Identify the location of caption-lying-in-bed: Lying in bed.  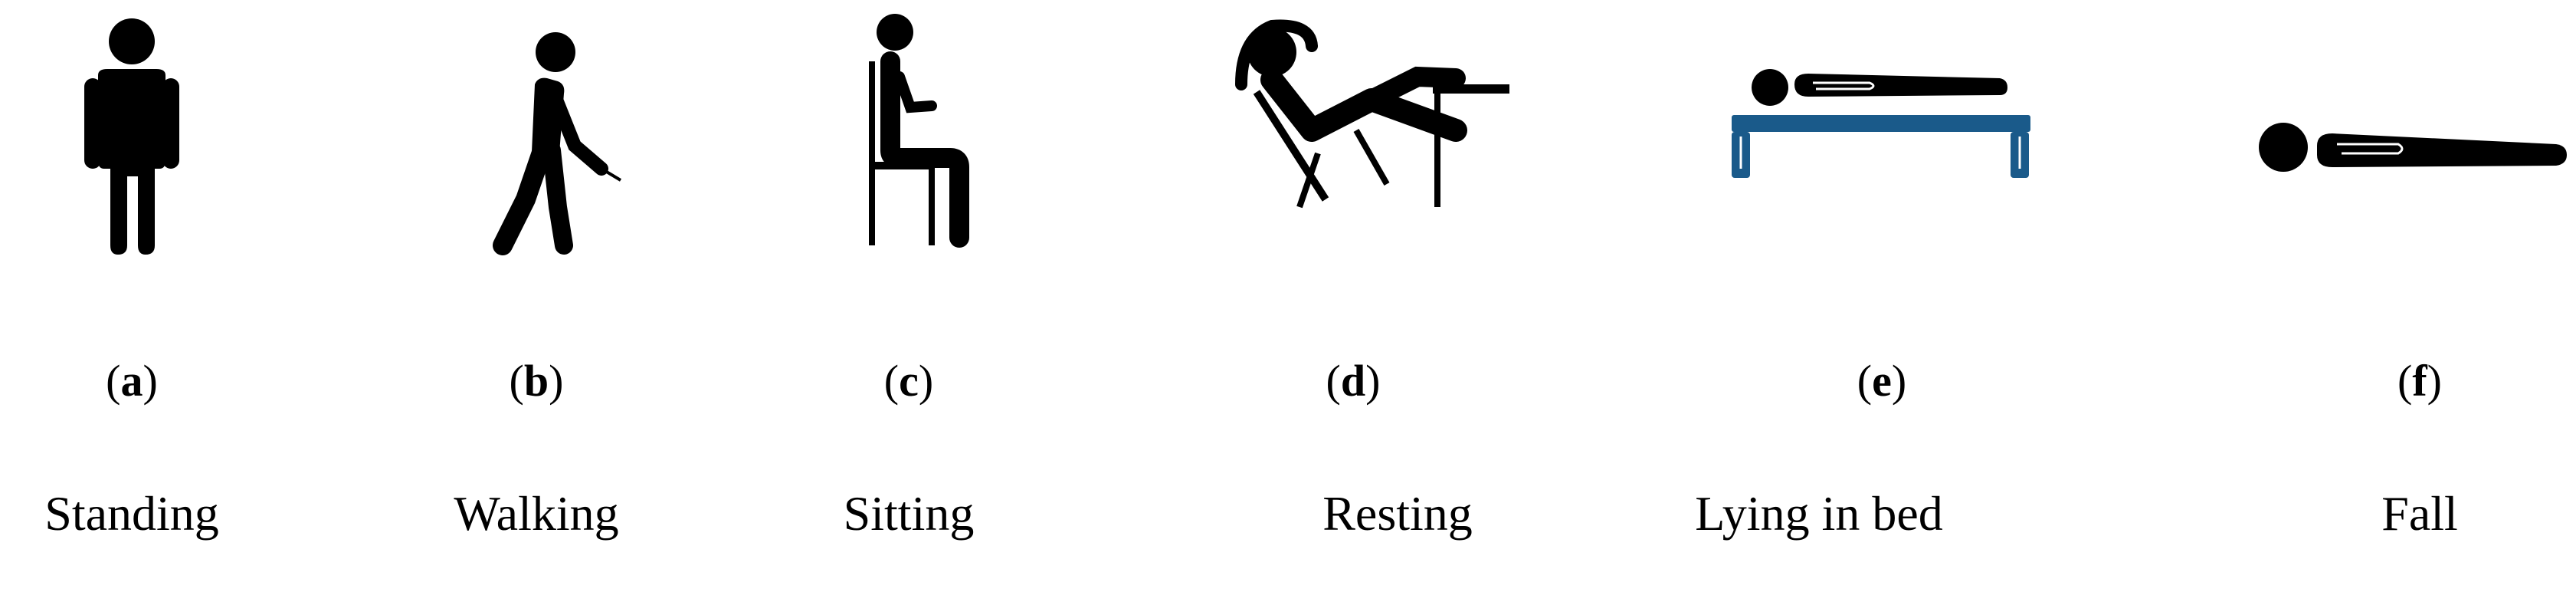
(1819, 513).